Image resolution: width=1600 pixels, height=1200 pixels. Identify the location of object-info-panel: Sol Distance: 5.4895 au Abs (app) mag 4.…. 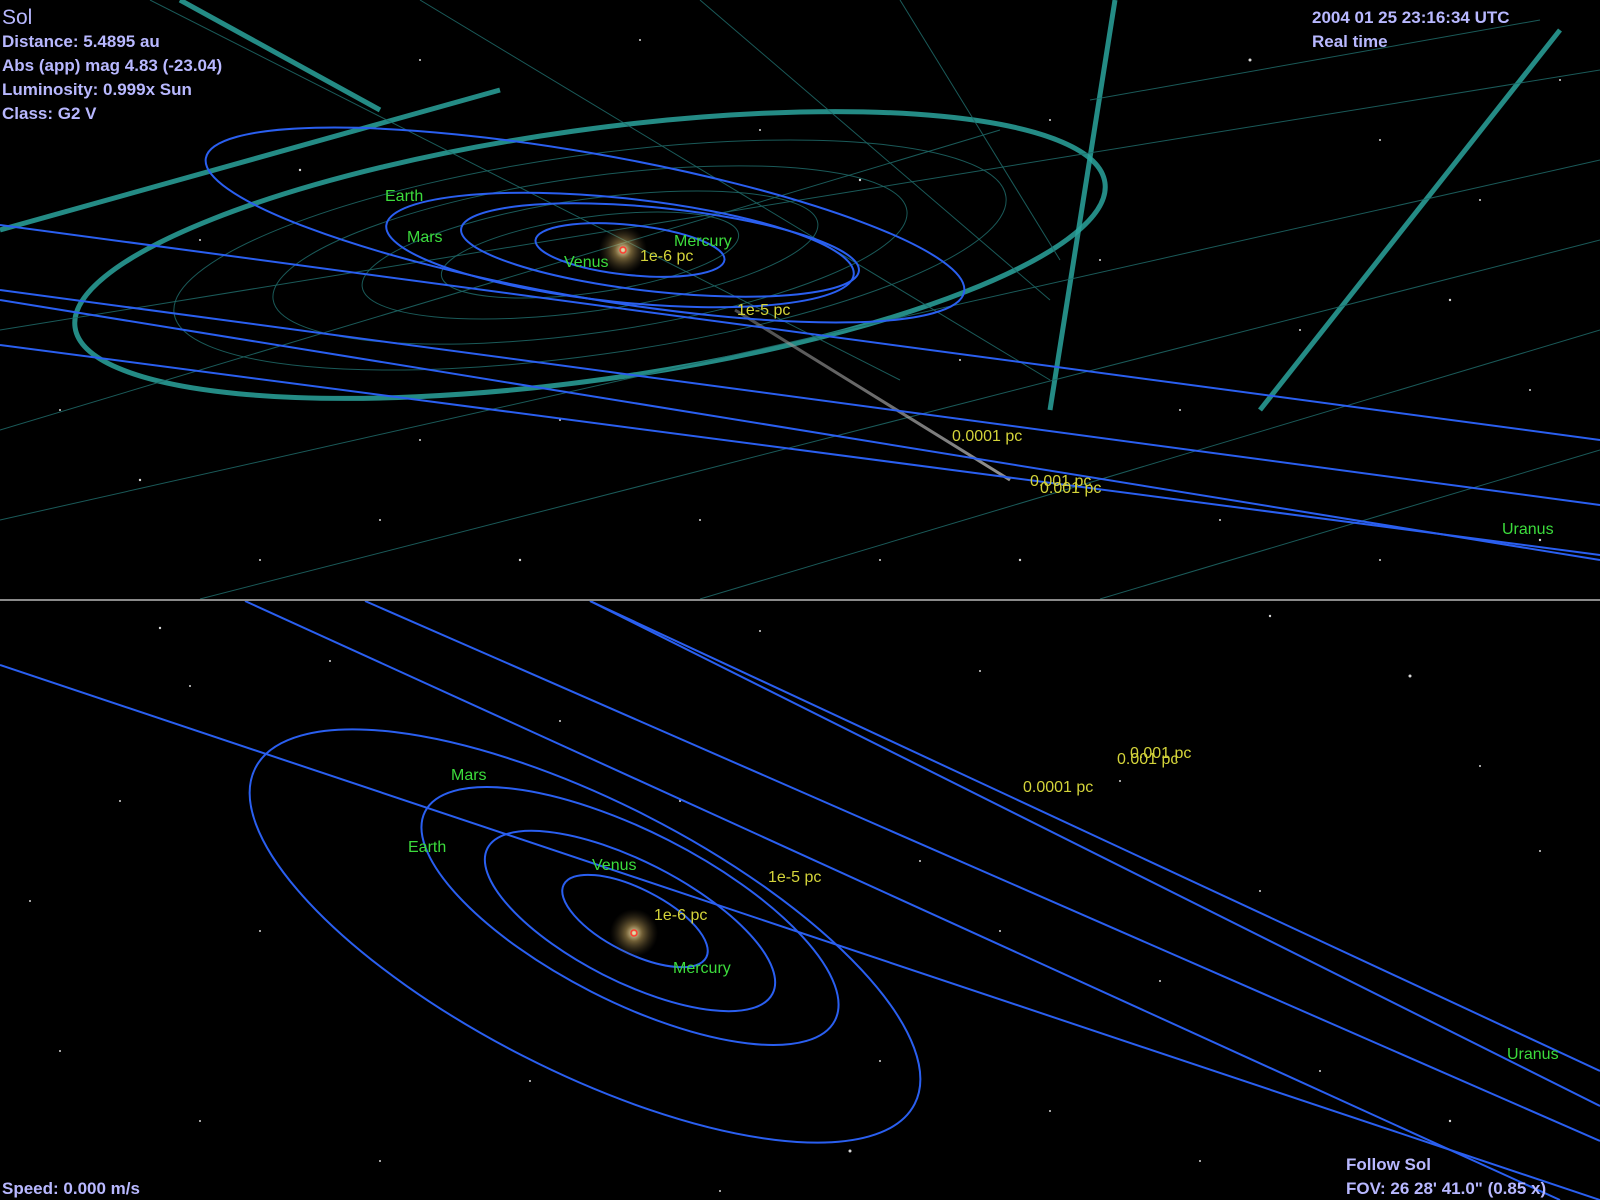
(112, 66).